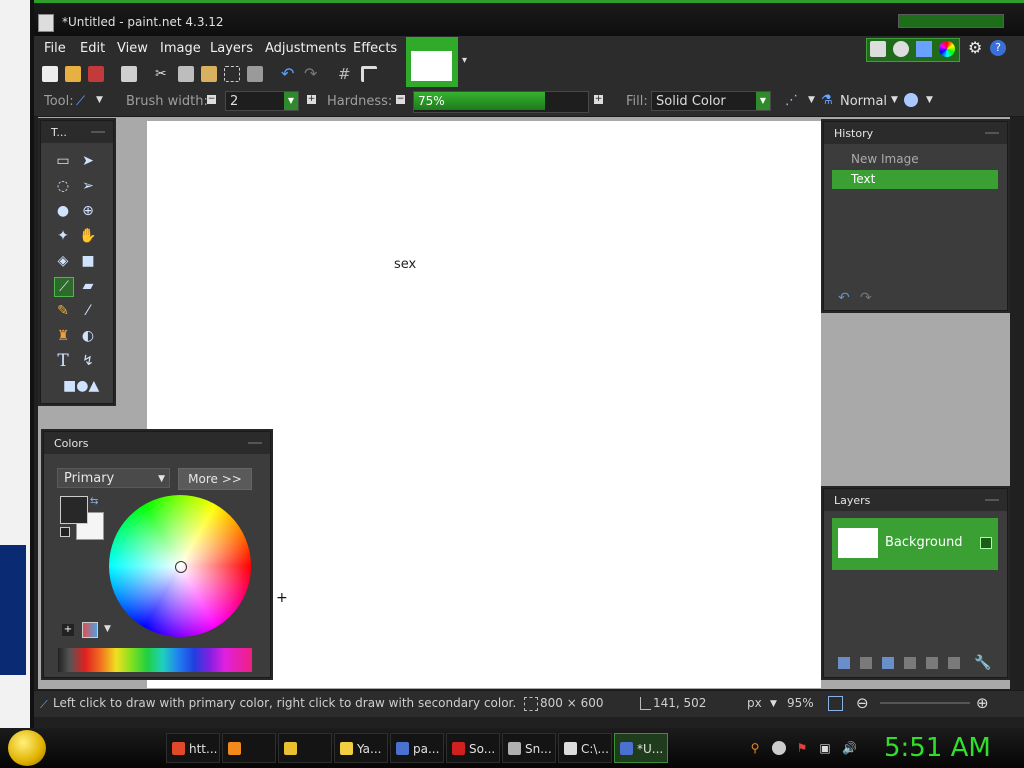  What do you see at coordinates (27, 748) in the screenshot?
I see `start-button-smiley-icon` at bounding box center [27, 748].